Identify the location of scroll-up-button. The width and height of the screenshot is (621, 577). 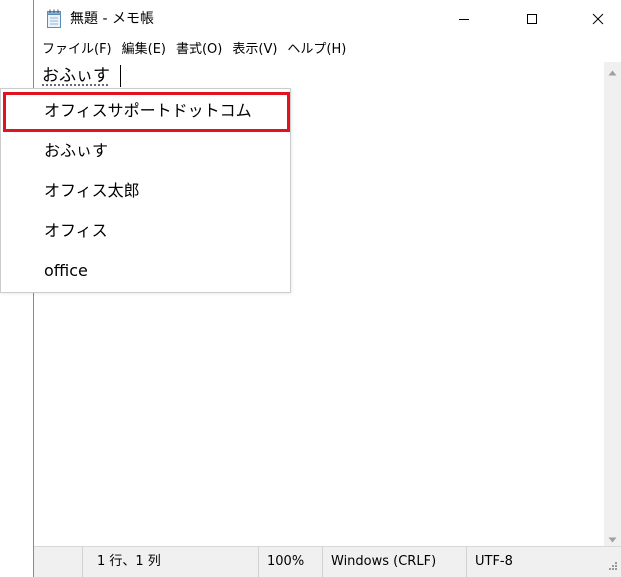
(612, 70).